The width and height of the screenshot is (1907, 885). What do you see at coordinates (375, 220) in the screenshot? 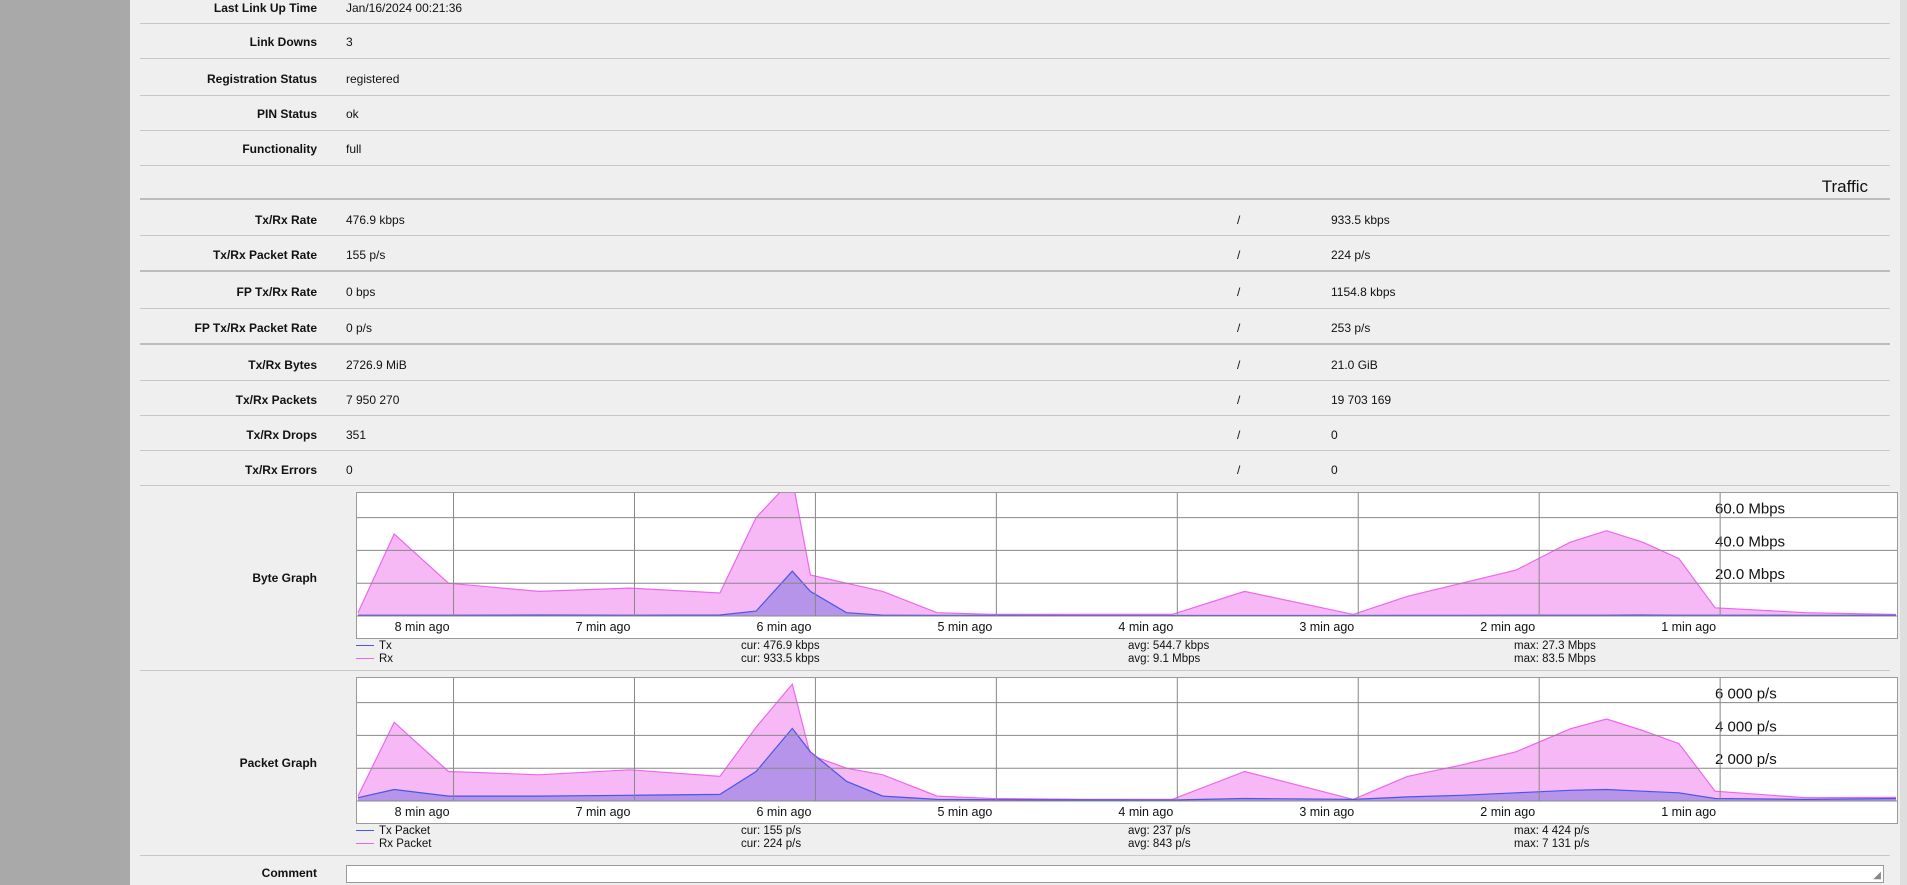
I see `traffic-row-tx: 476.9 kbps` at bounding box center [375, 220].